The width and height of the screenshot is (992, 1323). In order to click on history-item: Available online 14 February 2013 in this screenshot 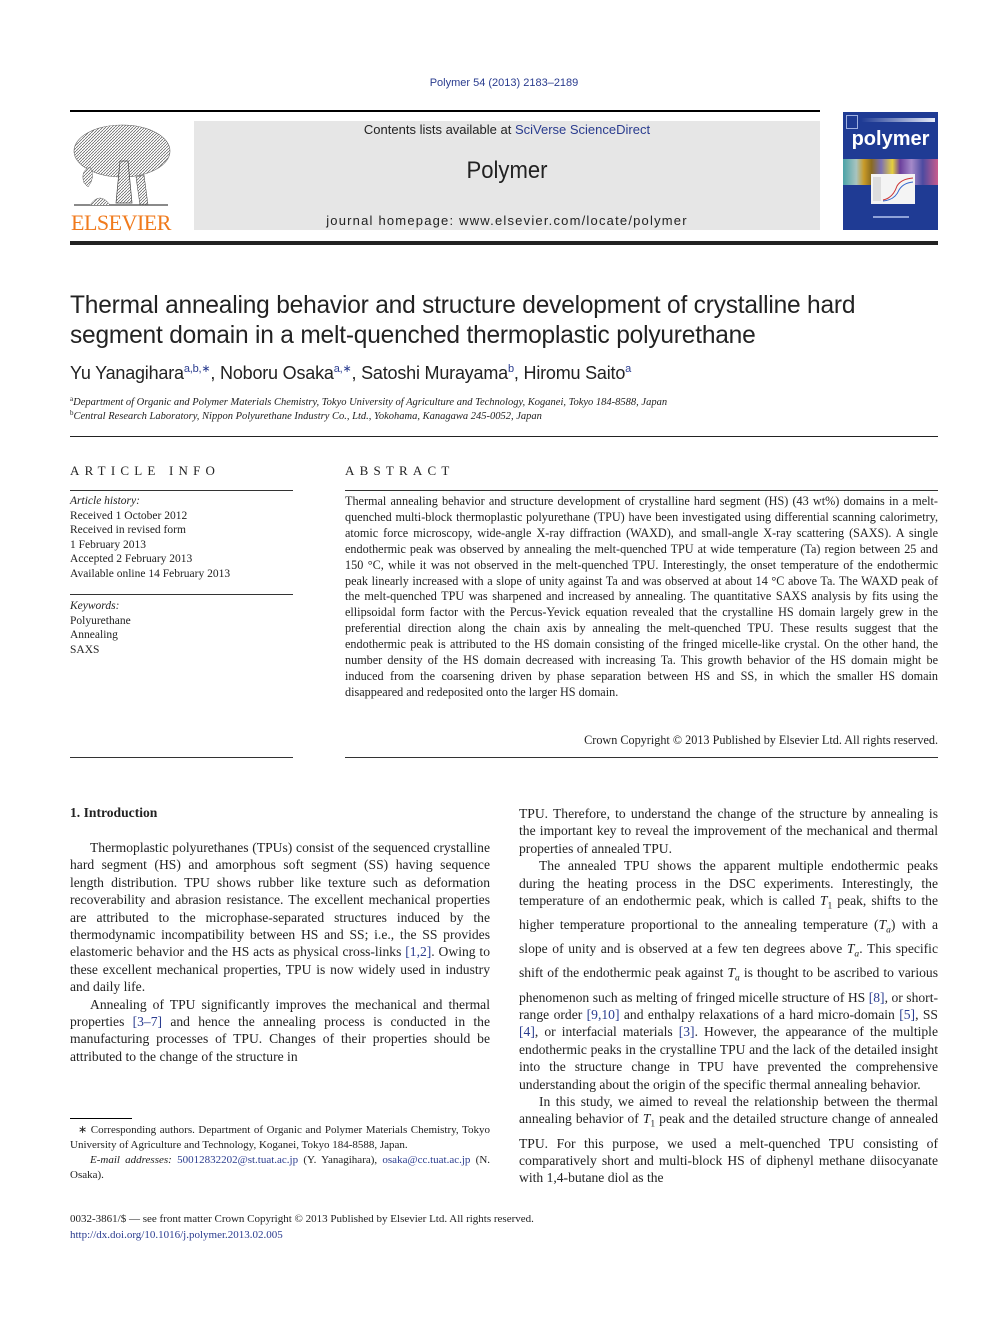, I will do `click(150, 573)`.